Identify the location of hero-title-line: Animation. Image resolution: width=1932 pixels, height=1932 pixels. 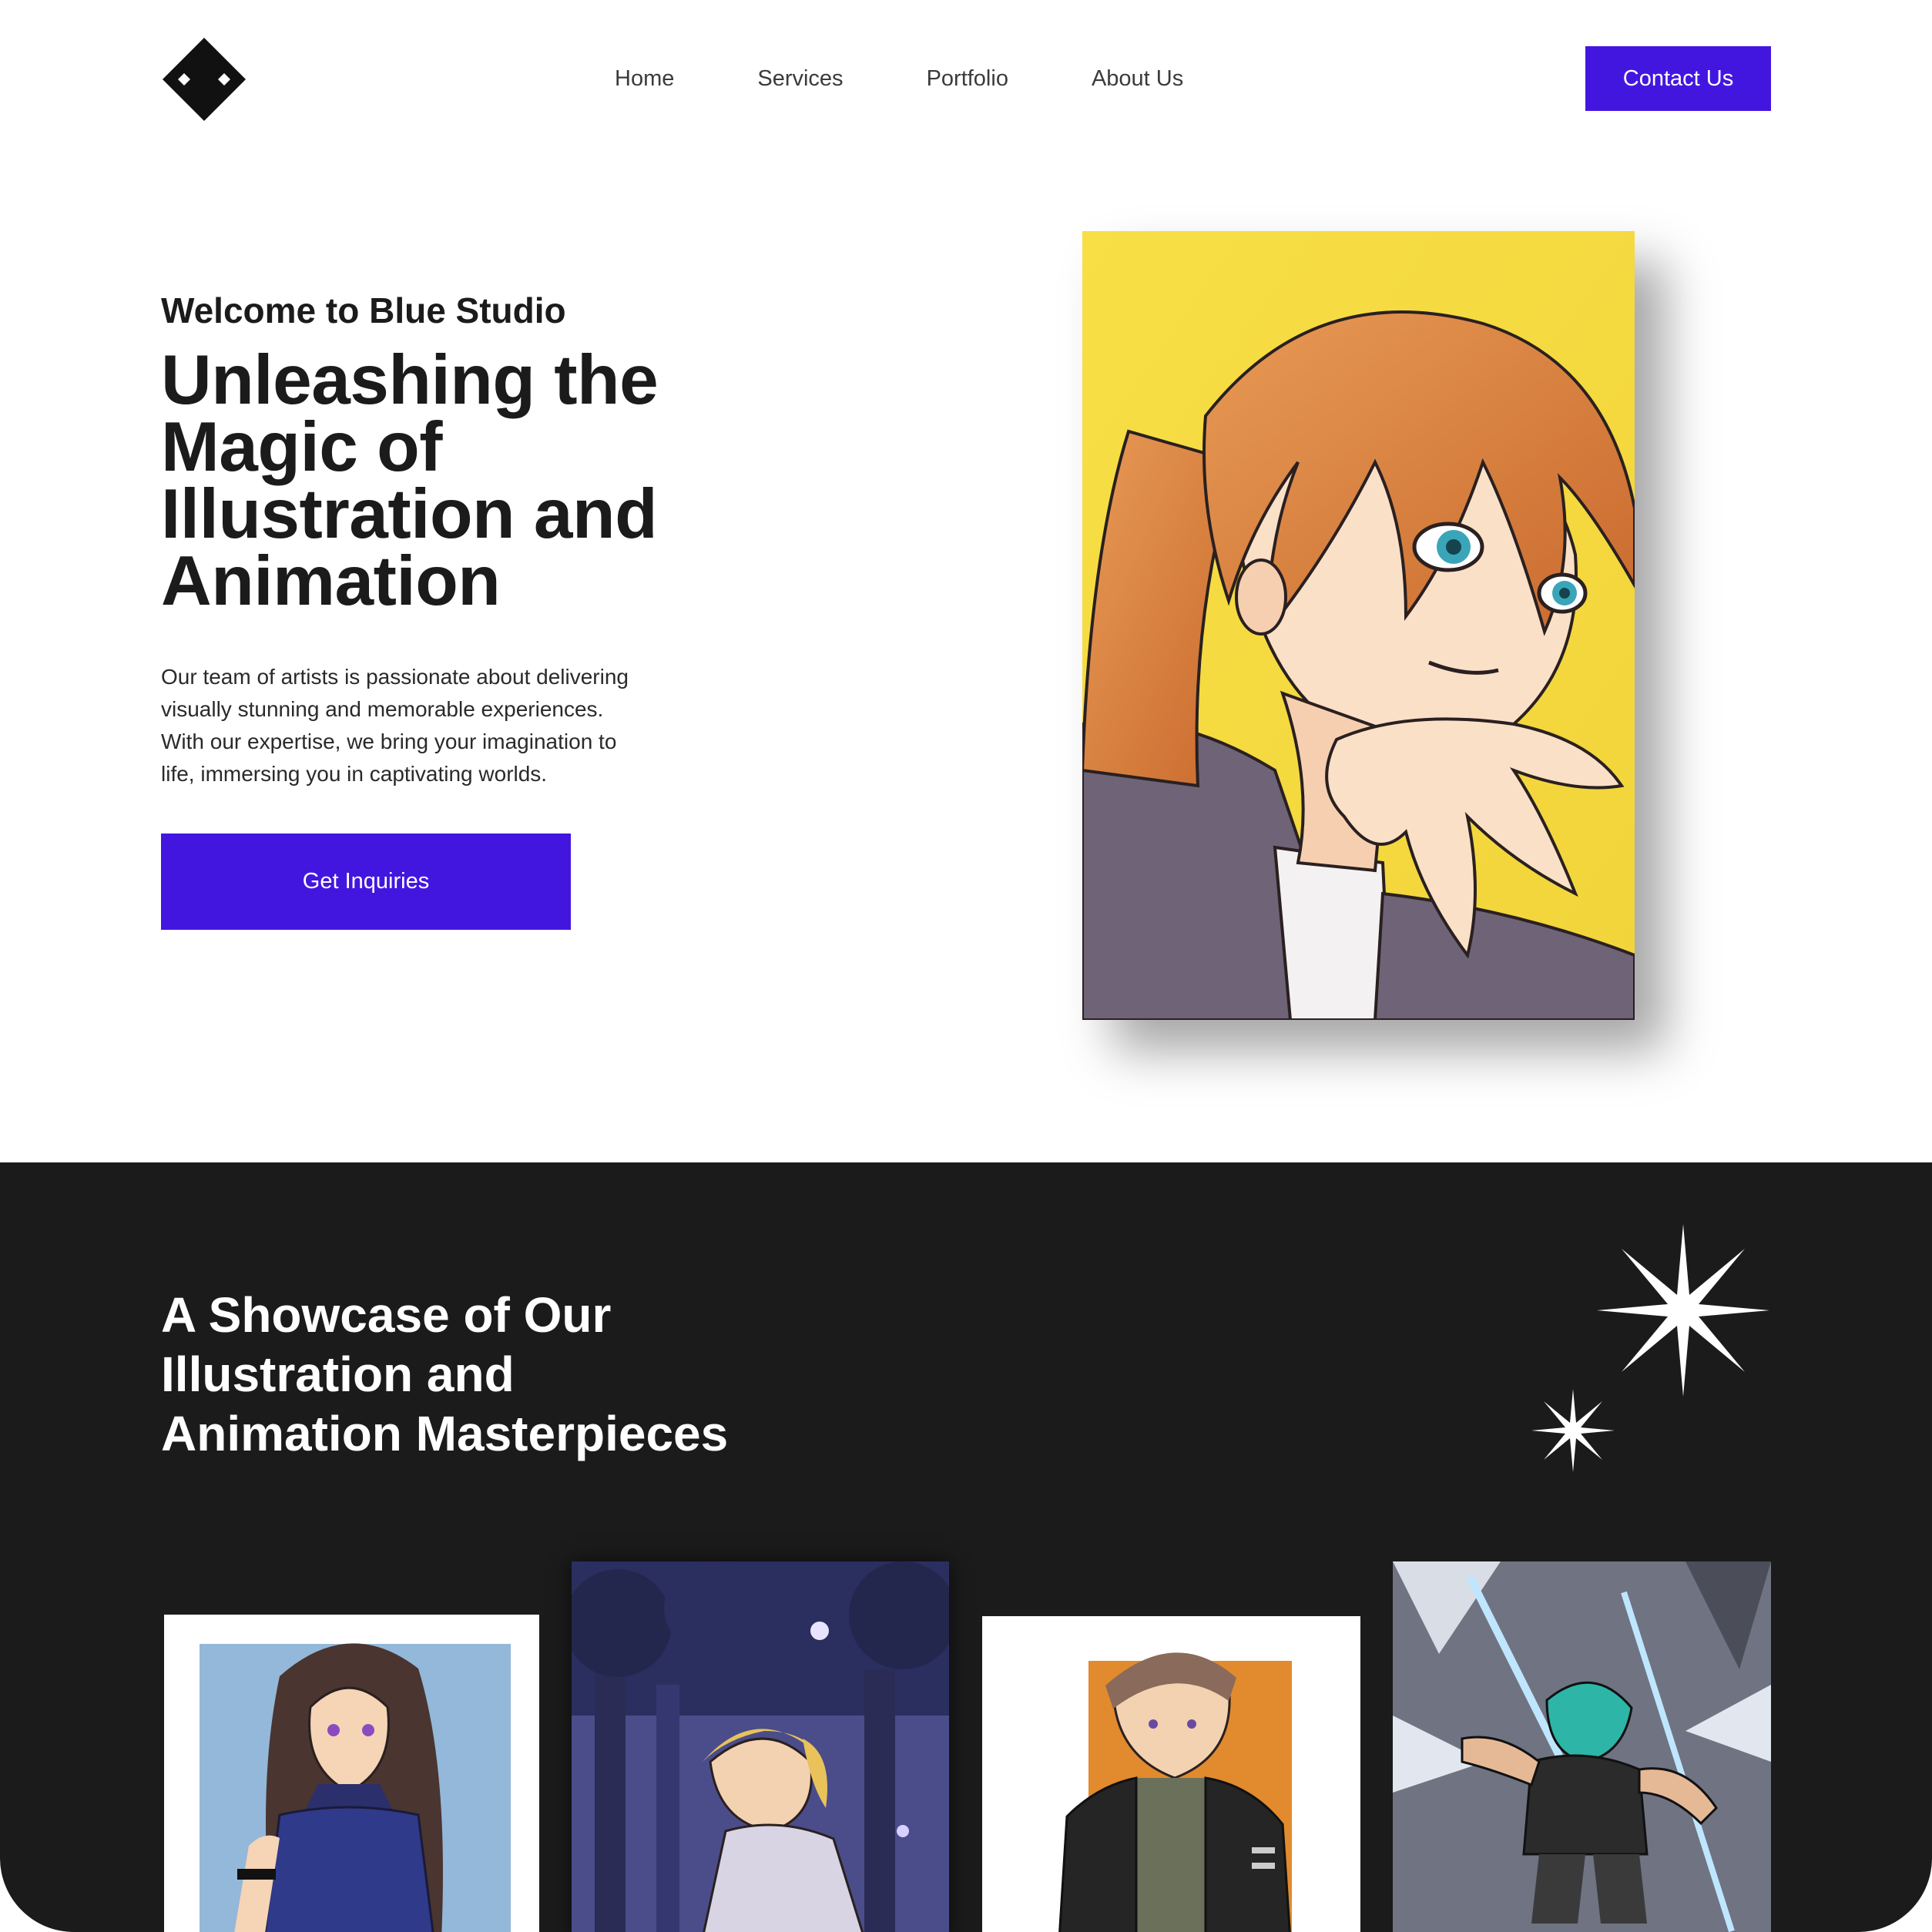
(331, 581).